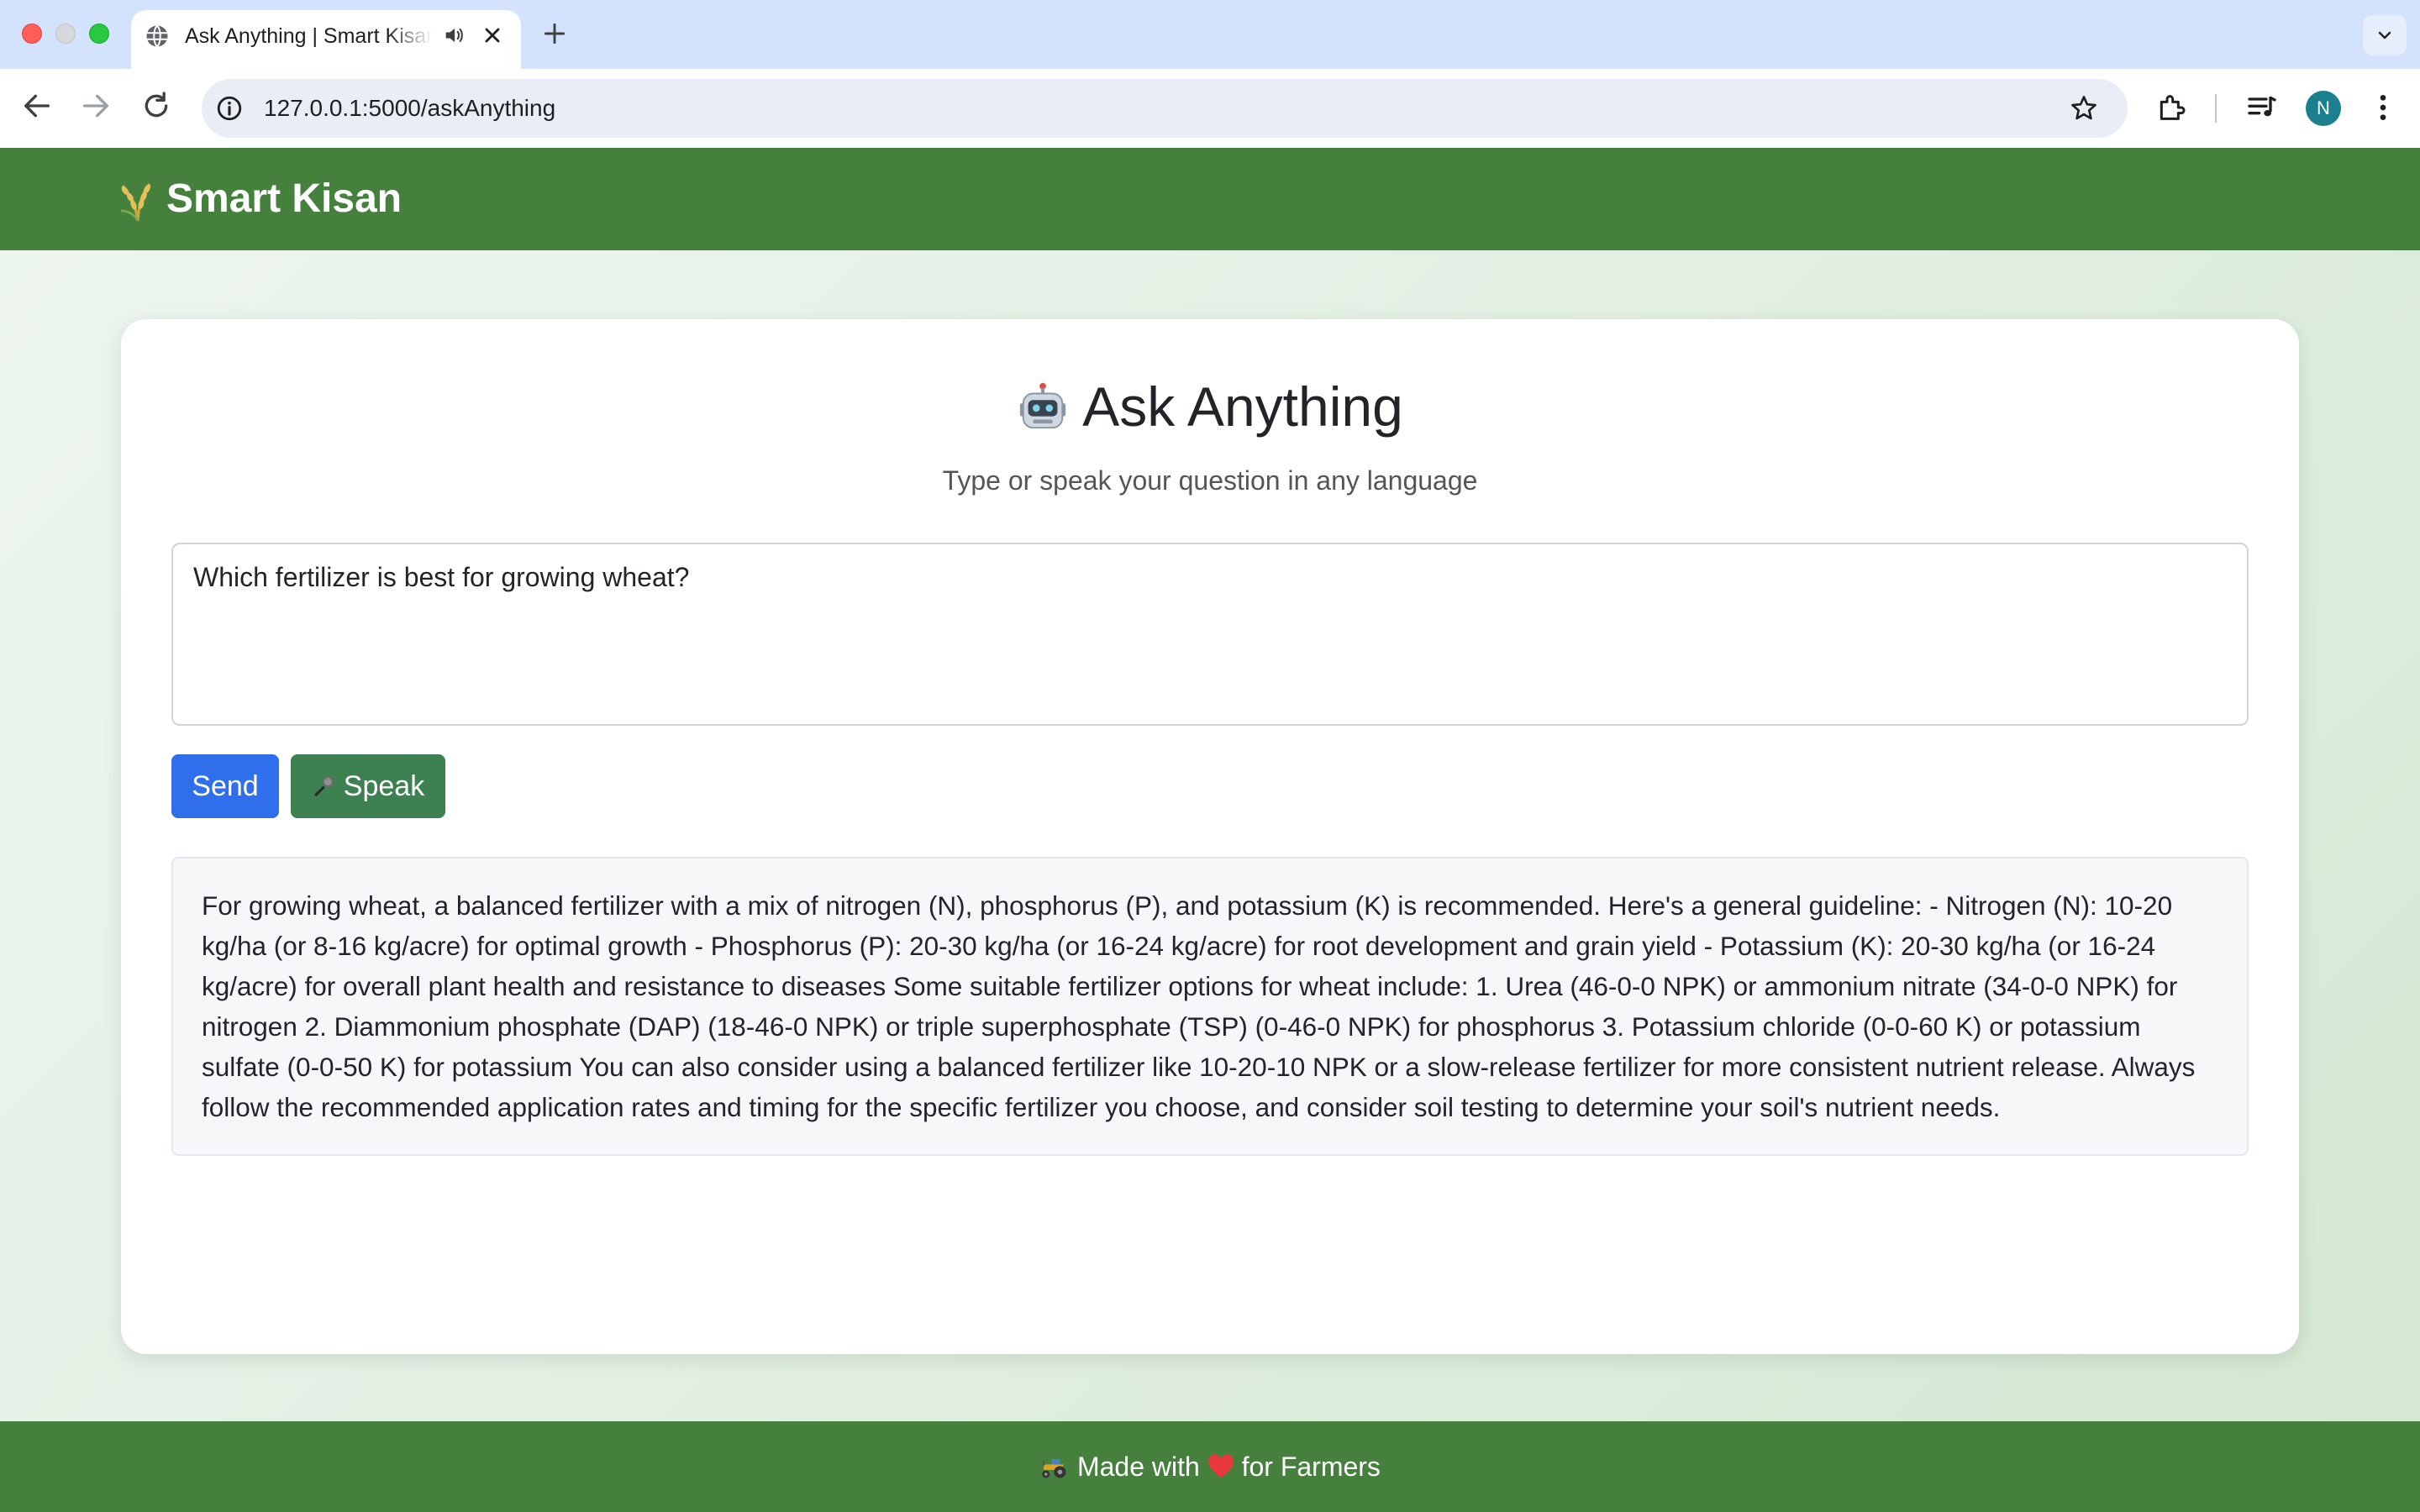 The image size is (2420, 1512). I want to click on send-button: Send, so click(225, 786).